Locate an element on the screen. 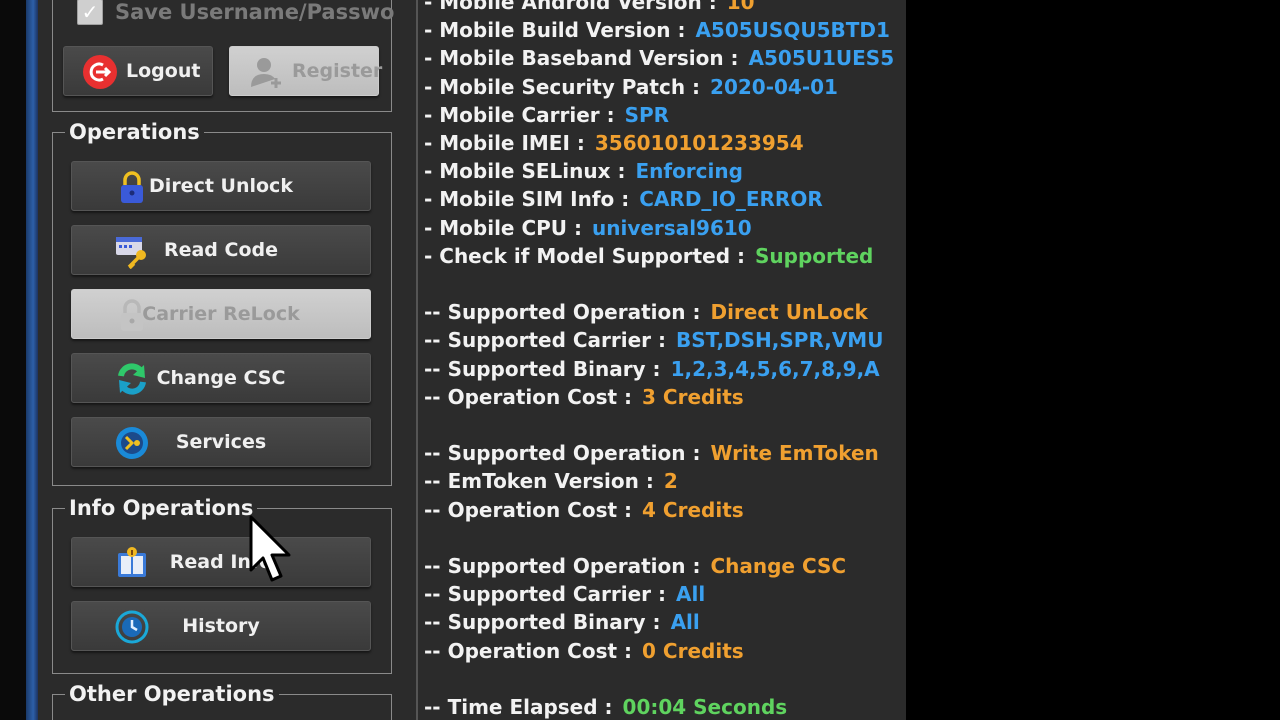 Image resolution: width=1280 pixels, height=720 pixels. logout-icon is located at coordinates (100, 72).